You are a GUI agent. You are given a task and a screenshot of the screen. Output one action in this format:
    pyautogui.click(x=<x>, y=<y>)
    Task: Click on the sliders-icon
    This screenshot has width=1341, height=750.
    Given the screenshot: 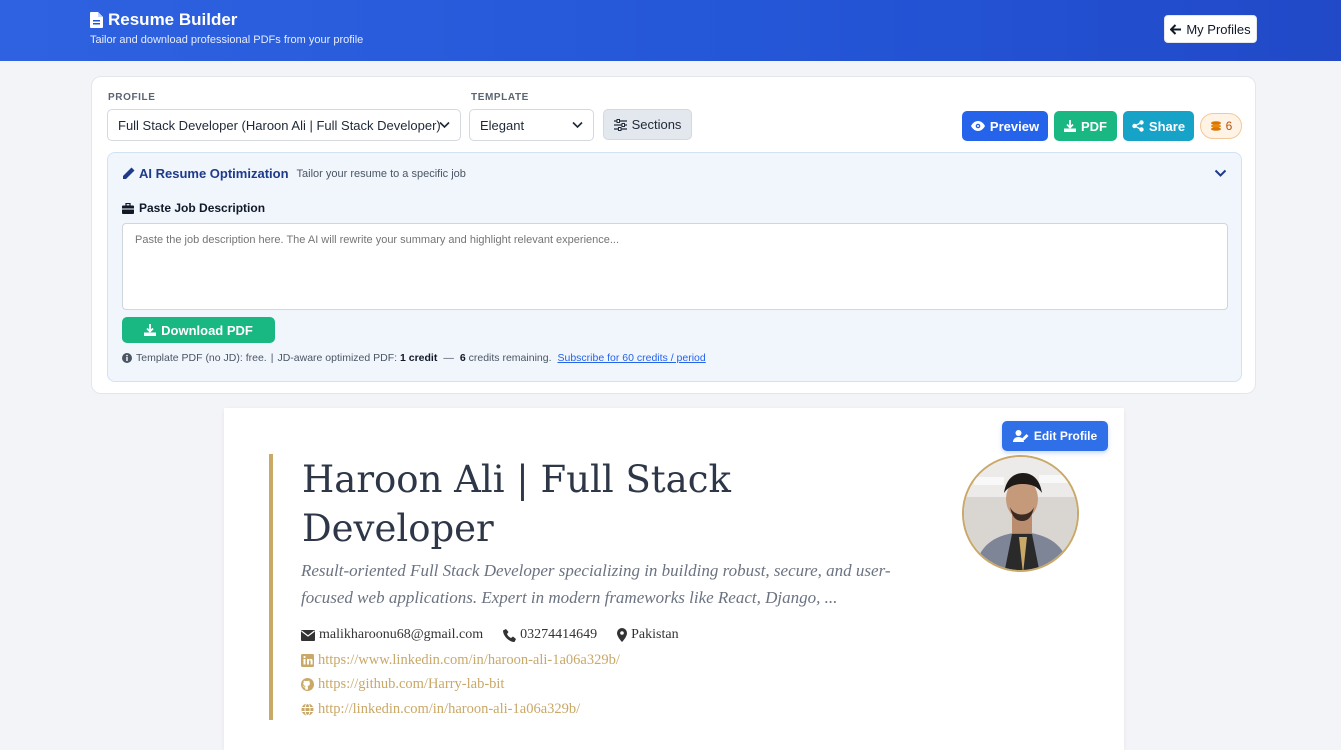 What is the action you would take?
    pyautogui.click(x=620, y=124)
    